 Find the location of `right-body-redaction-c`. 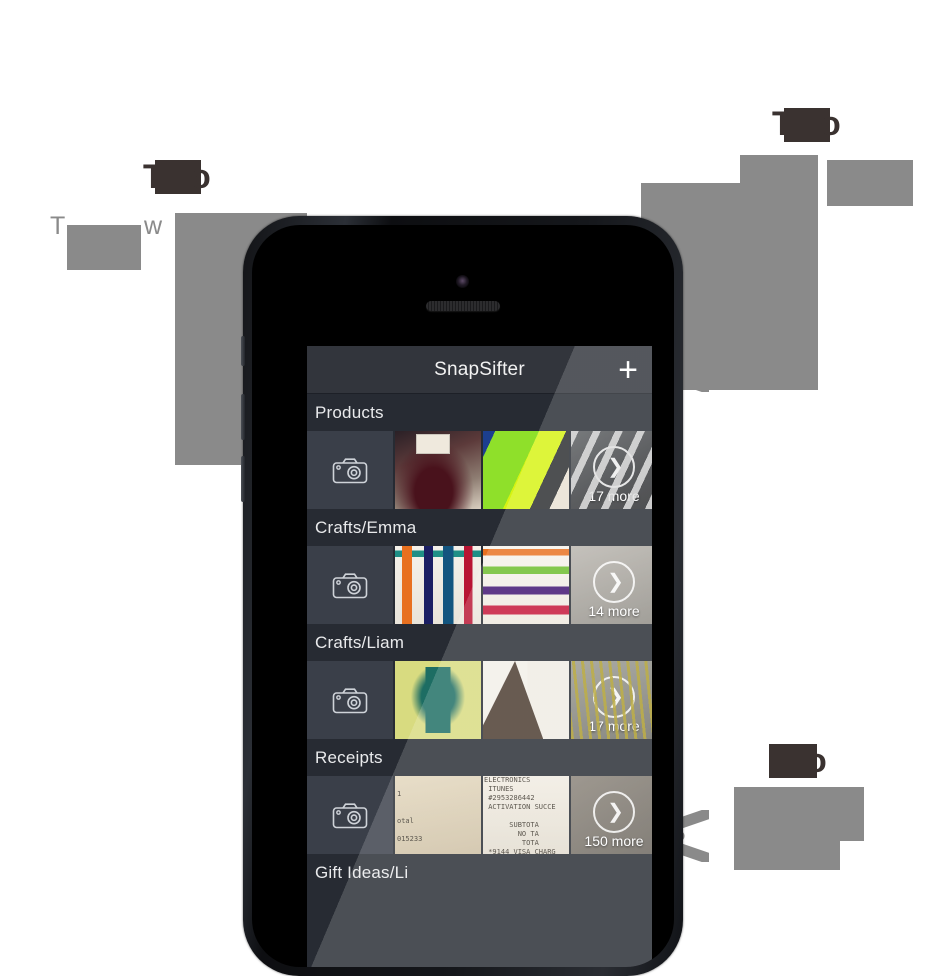

right-body-redaction-c is located at coordinates (870, 183).